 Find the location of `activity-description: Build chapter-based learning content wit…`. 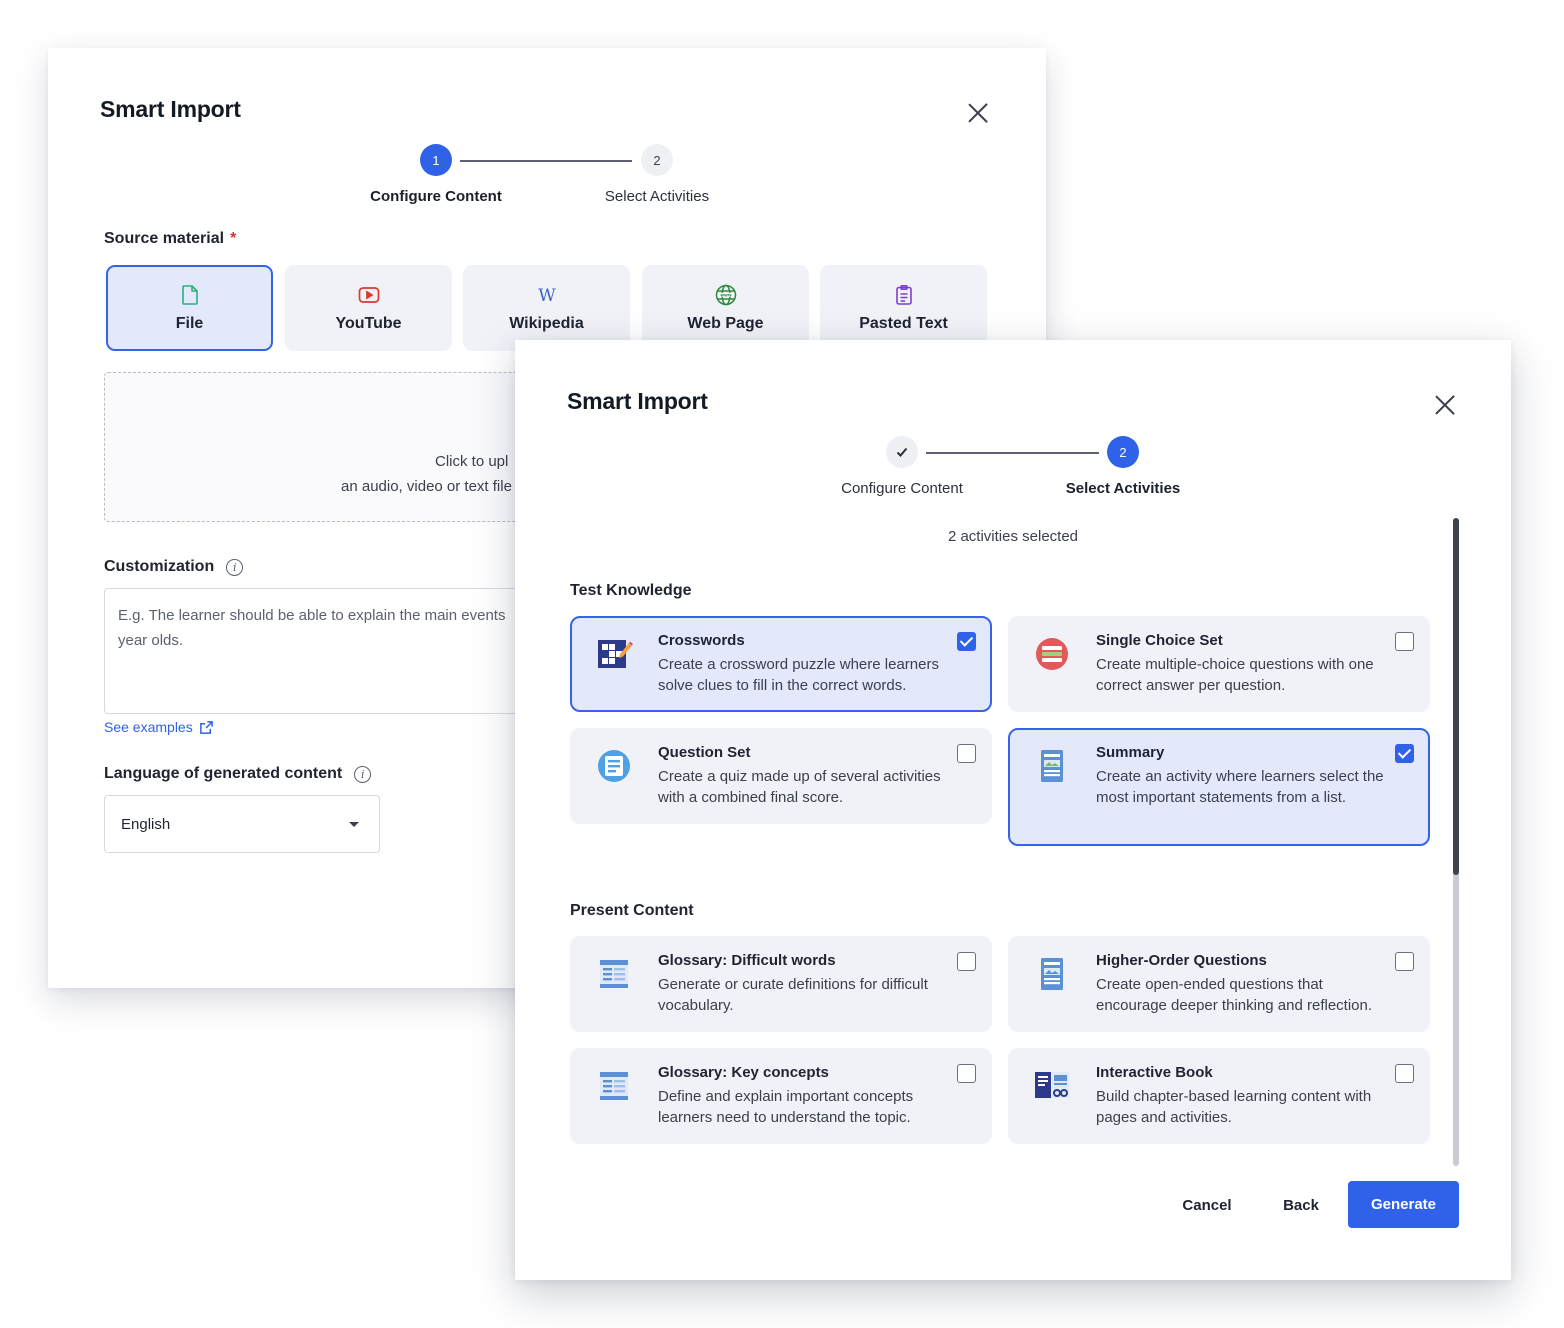

activity-description: Build chapter-based learning content wit… is located at coordinates (1234, 1107).